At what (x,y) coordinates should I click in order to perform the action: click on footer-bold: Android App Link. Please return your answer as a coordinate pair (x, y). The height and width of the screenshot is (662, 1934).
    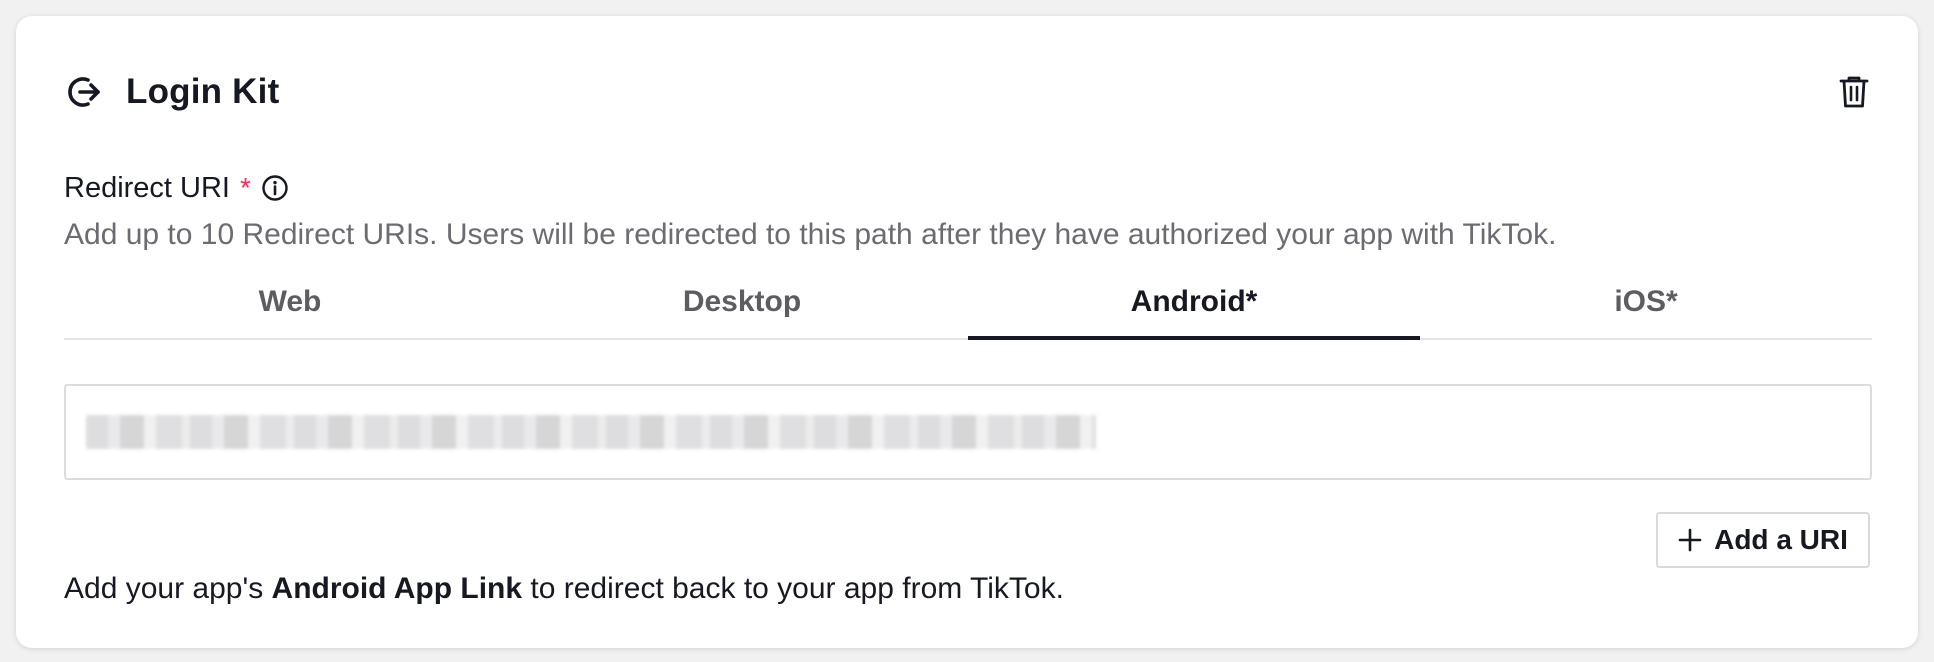
    Looking at the image, I should click on (397, 588).